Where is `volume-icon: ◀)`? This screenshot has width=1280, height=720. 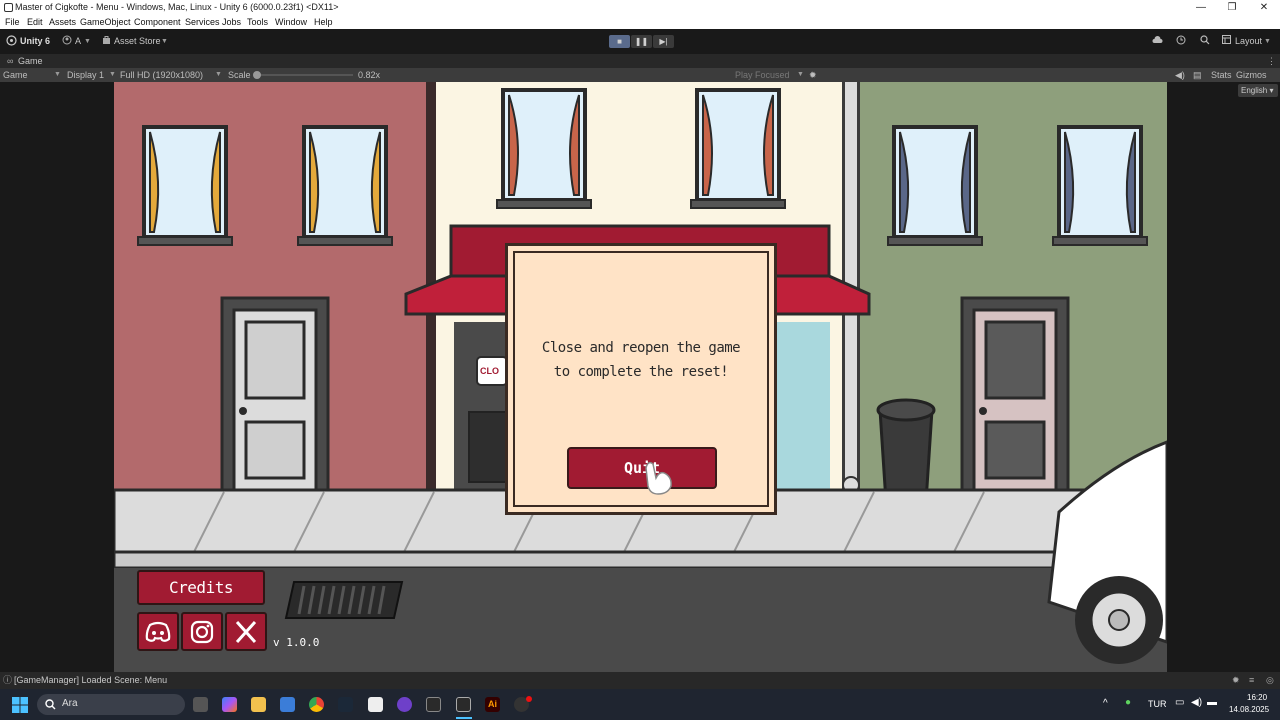 volume-icon: ◀) is located at coordinates (1196, 702).